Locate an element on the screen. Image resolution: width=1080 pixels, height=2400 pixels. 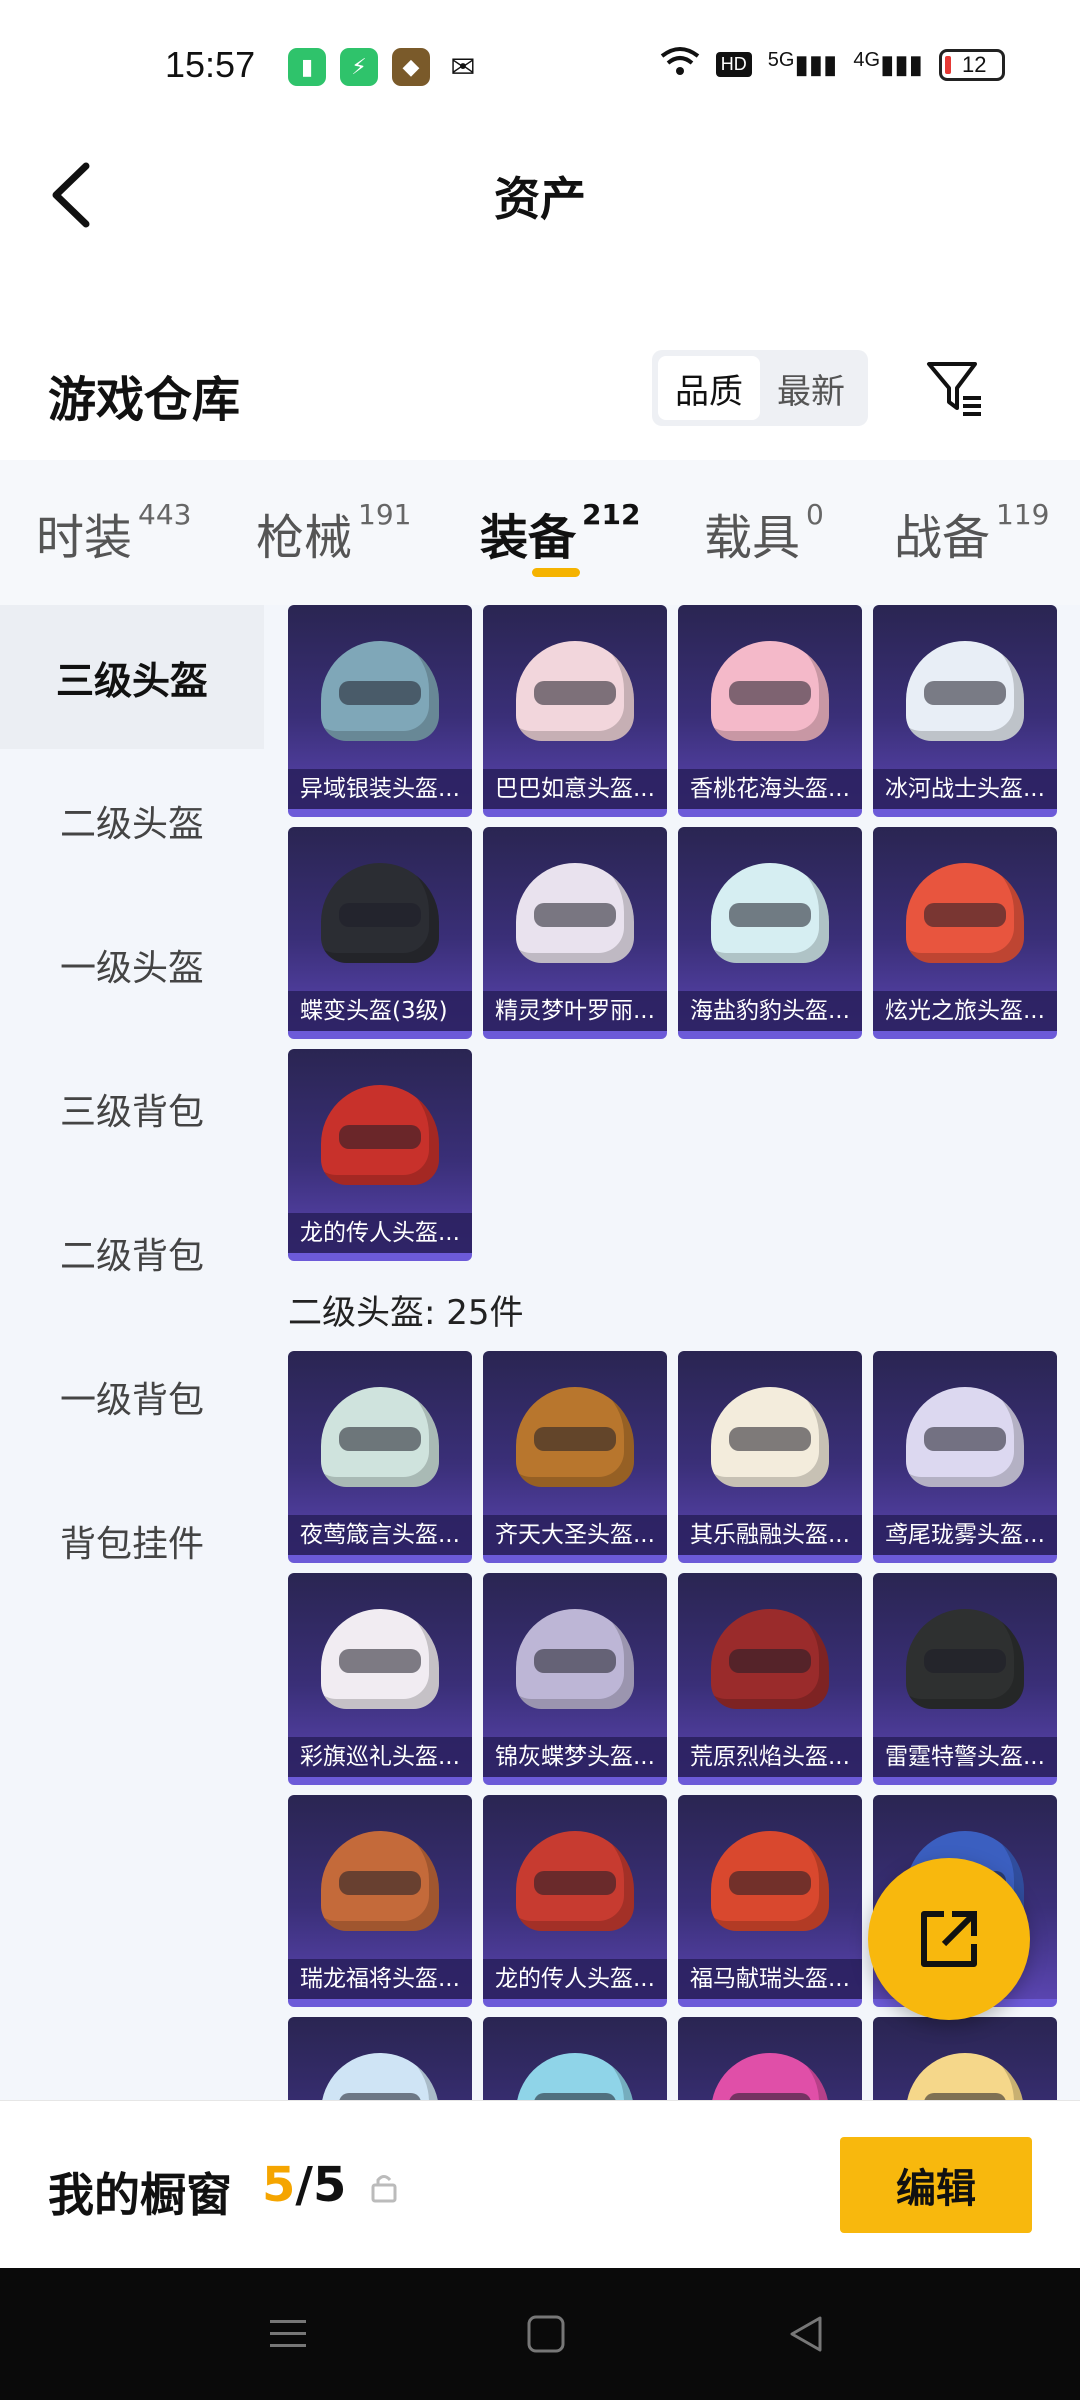
power-app-icon: ⚡ is located at coordinates (359, 67).